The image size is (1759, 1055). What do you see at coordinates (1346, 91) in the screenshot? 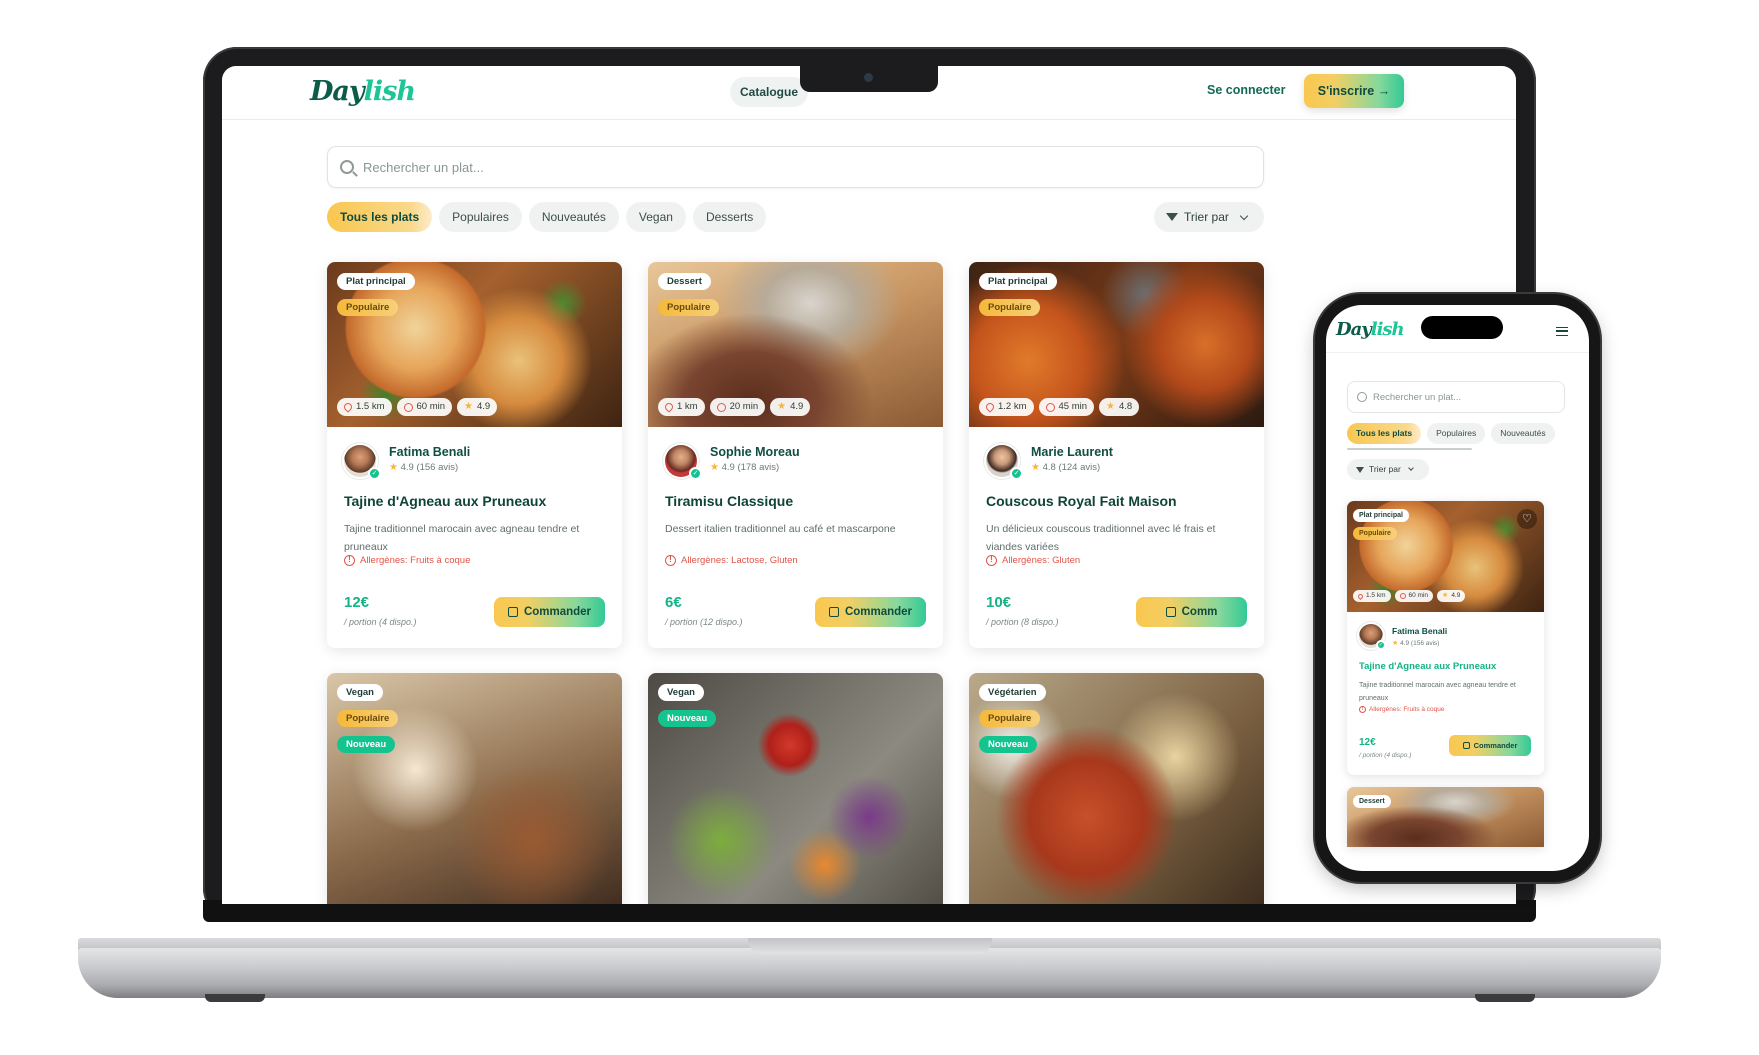
I see `signup-label: S'inscrire` at bounding box center [1346, 91].